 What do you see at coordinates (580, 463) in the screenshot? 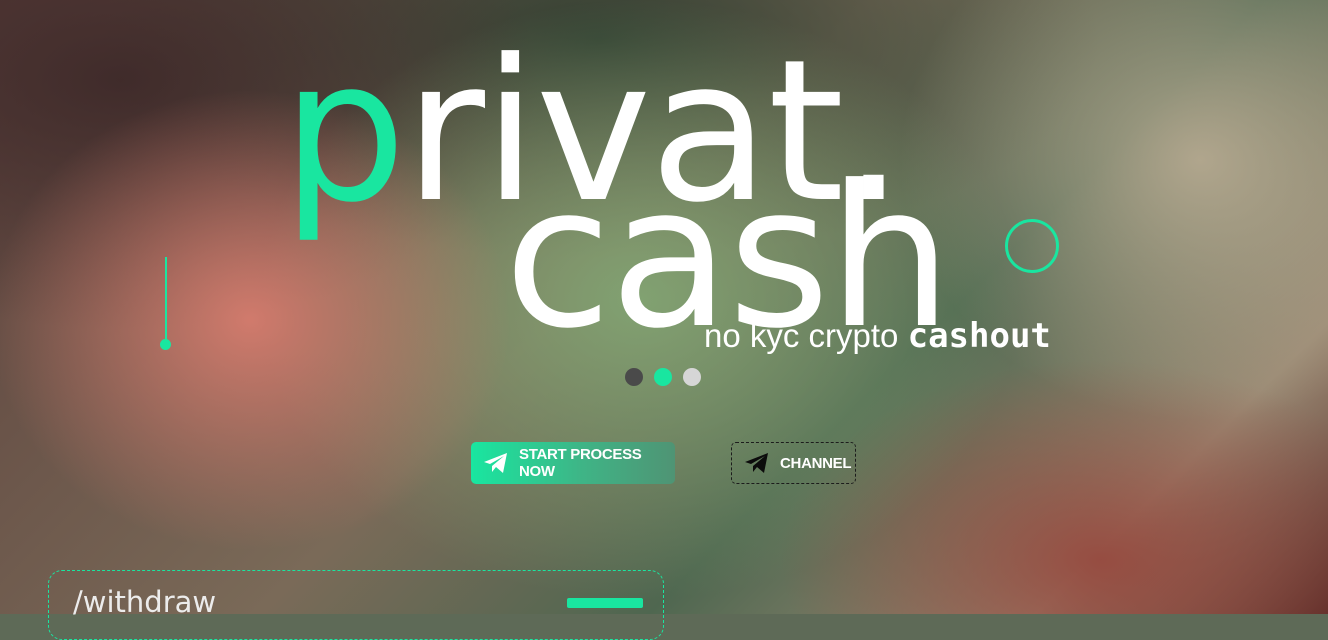
I see `start-process-label: START PROCESS NOW` at bounding box center [580, 463].